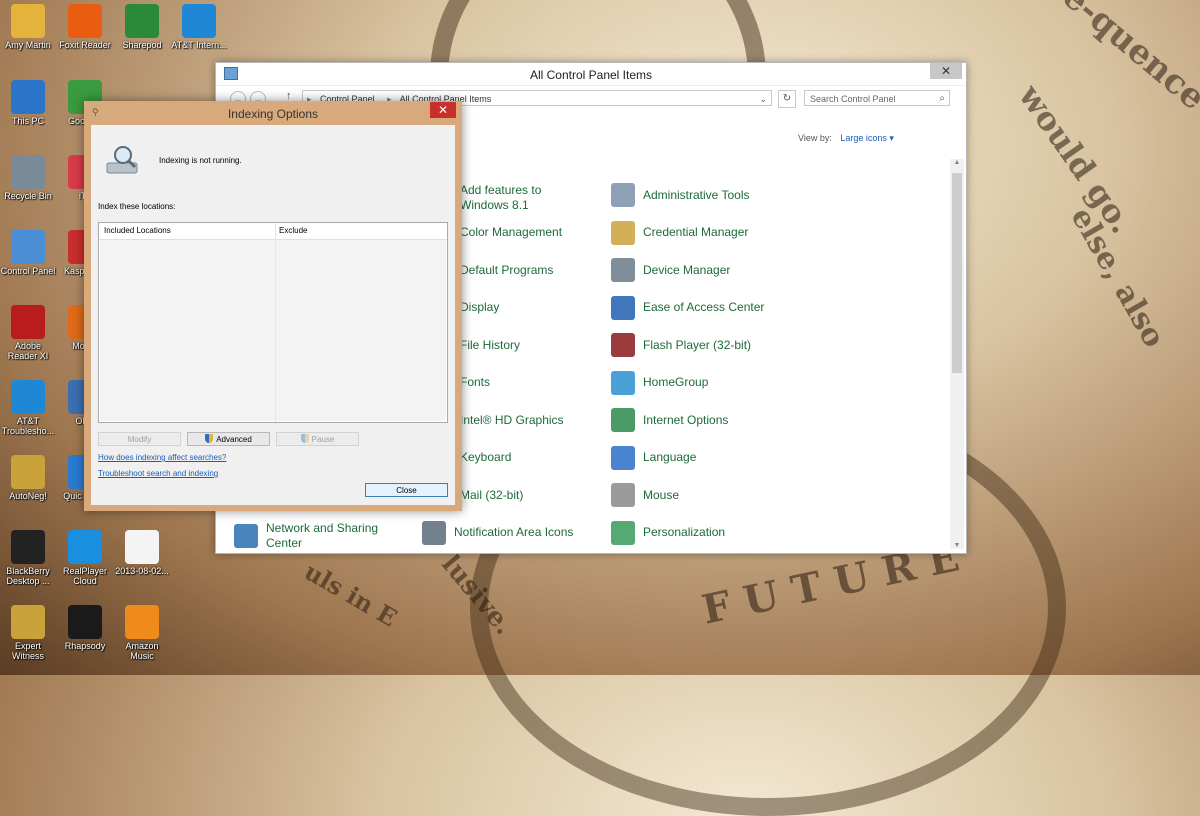 The width and height of the screenshot is (1200, 816). What do you see at coordinates (85, 21) in the screenshot?
I see `pdf-icon` at bounding box center [85, 21].